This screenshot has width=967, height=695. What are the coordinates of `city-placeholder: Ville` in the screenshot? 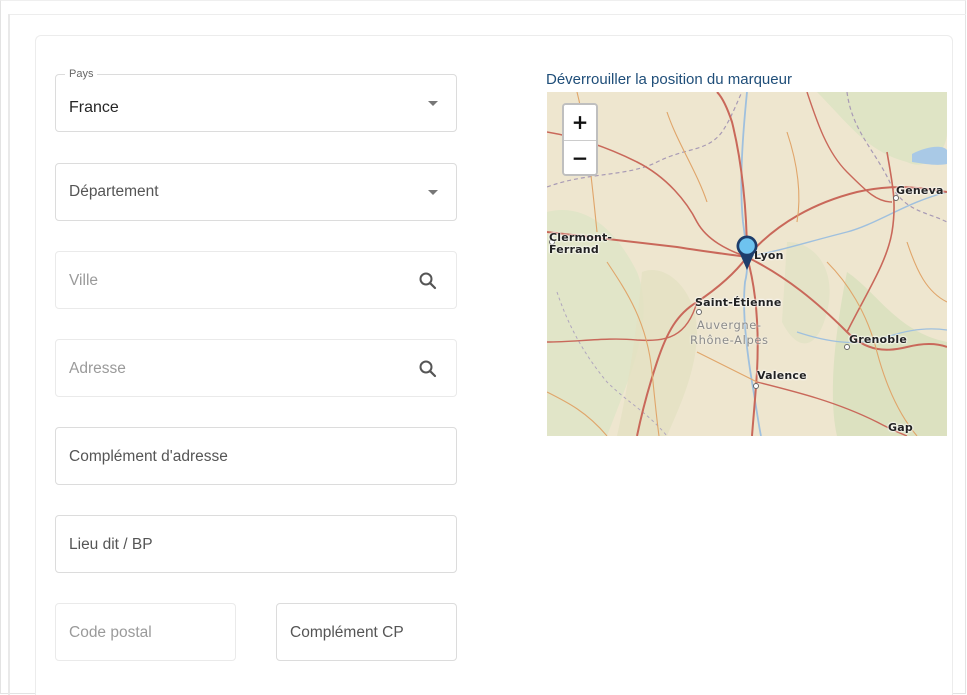 It's located at (84, 280).